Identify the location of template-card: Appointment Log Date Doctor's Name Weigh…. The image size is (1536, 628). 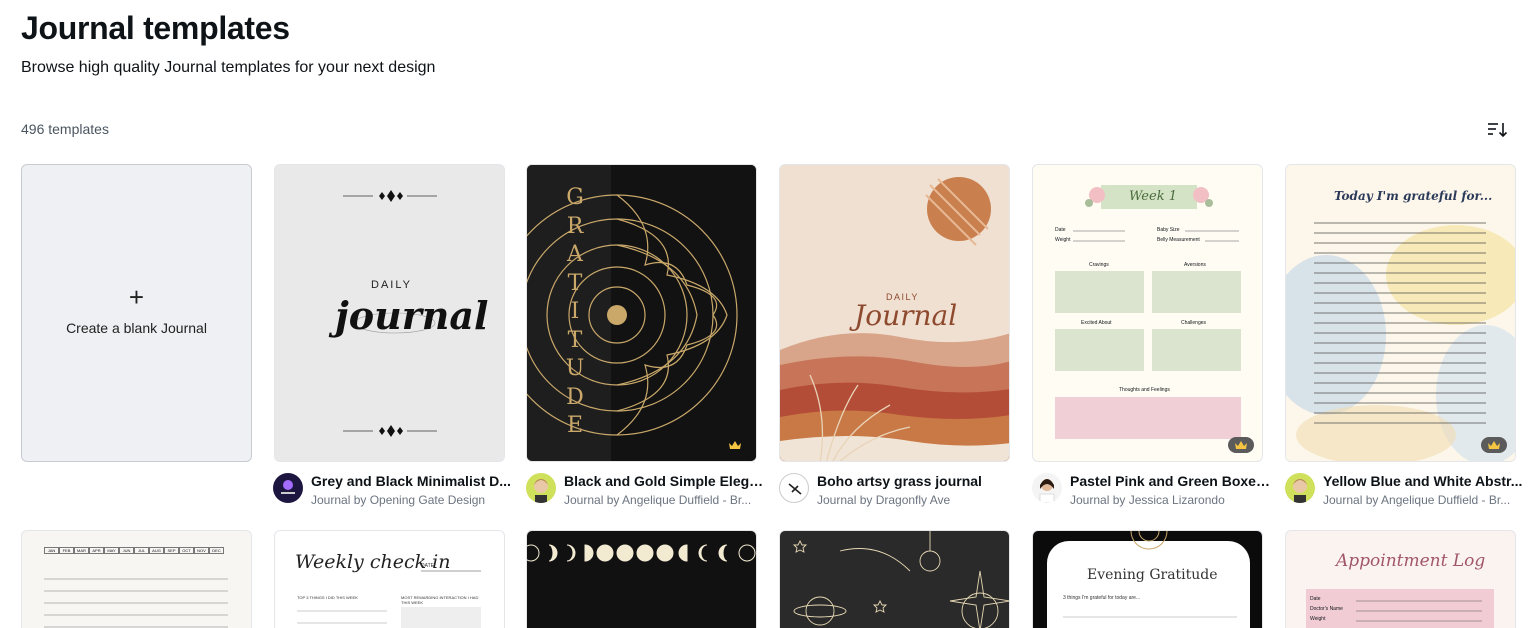
(1400, 579).